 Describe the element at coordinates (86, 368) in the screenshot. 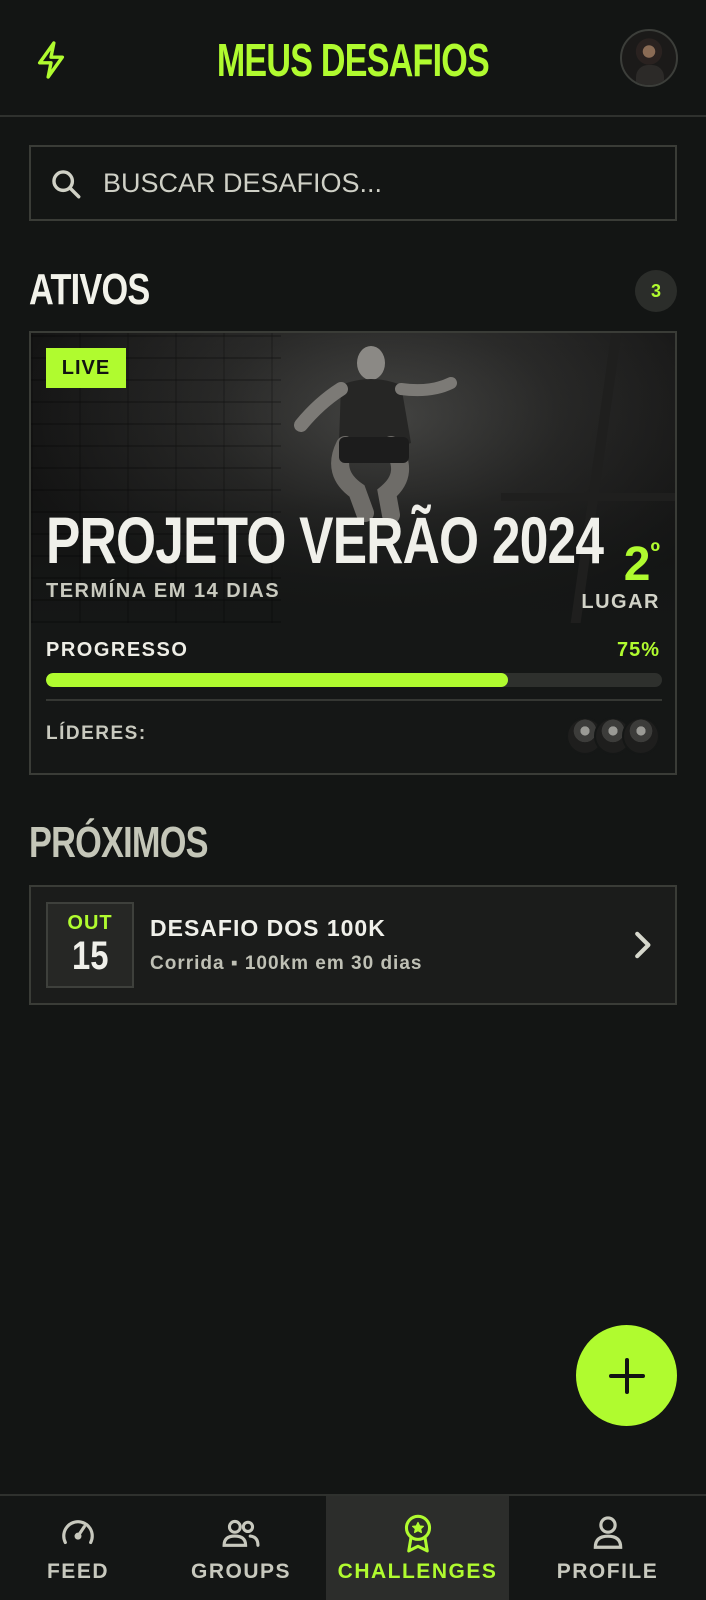

I see `live-badge: LIVE` at that location.